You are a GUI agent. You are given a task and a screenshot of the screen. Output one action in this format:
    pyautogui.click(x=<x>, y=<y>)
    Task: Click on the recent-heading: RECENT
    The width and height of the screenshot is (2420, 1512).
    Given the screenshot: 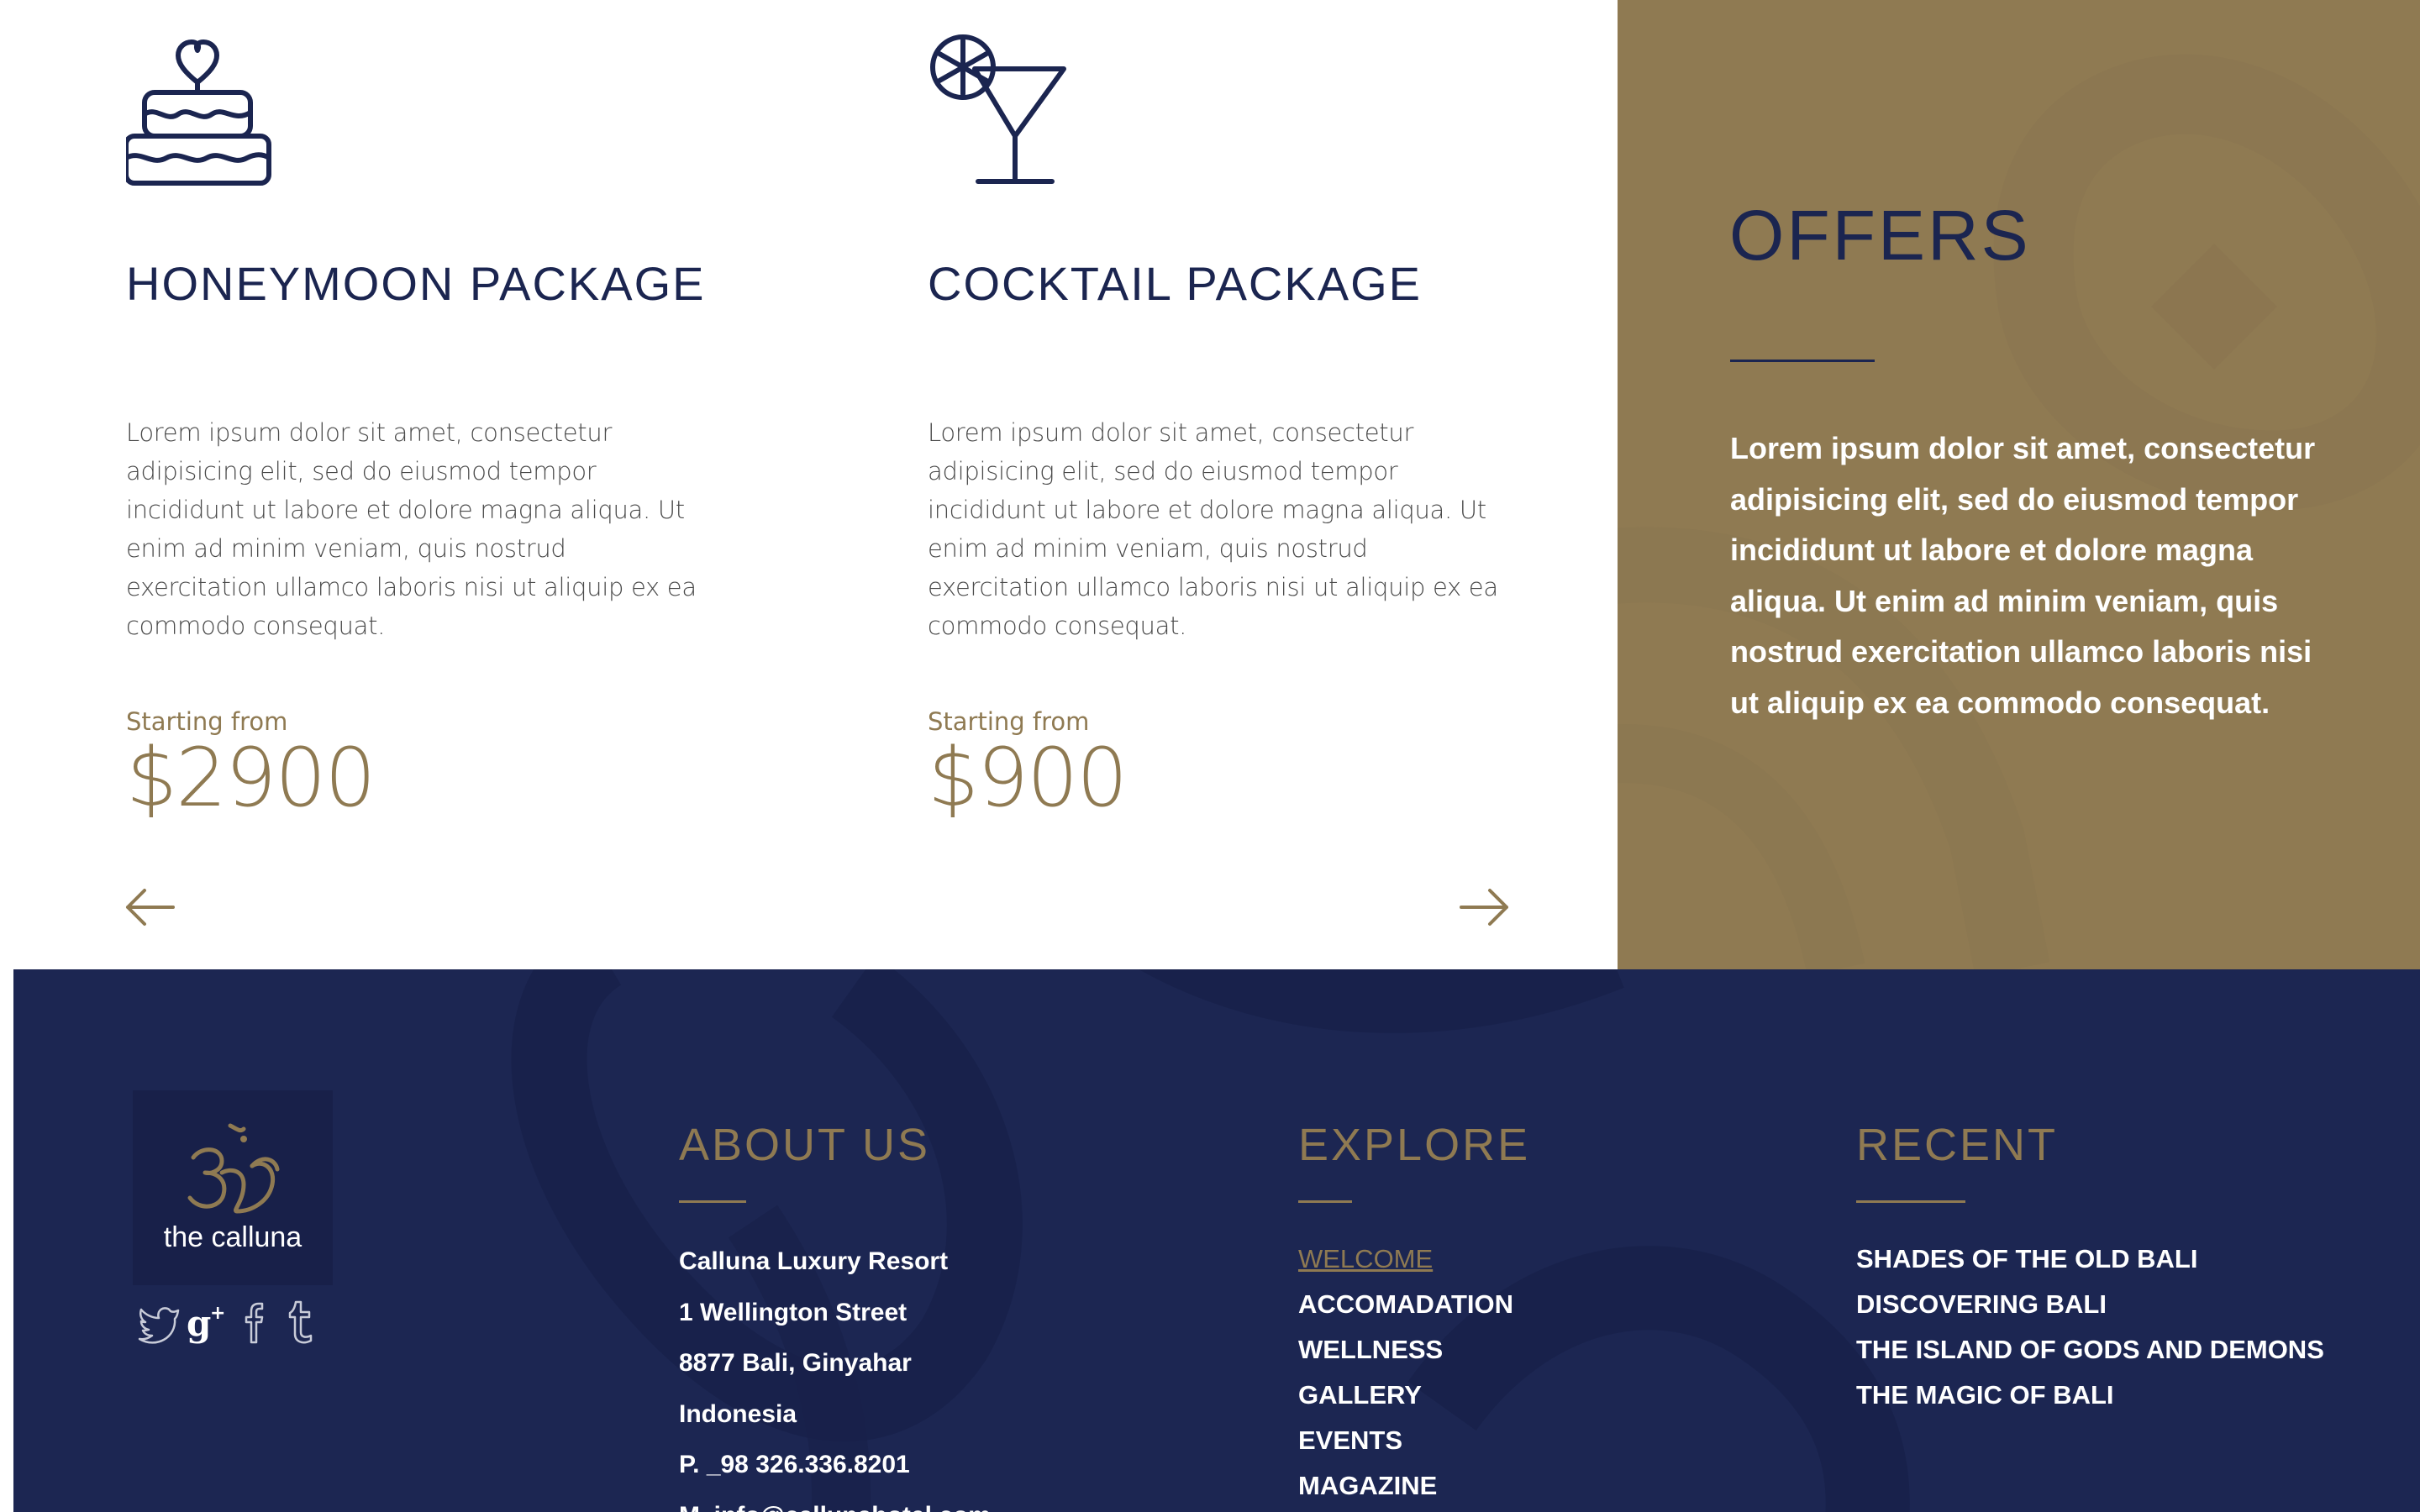 What is the action you would take?
    pyautogui.click(x=1957, y=1145)
    